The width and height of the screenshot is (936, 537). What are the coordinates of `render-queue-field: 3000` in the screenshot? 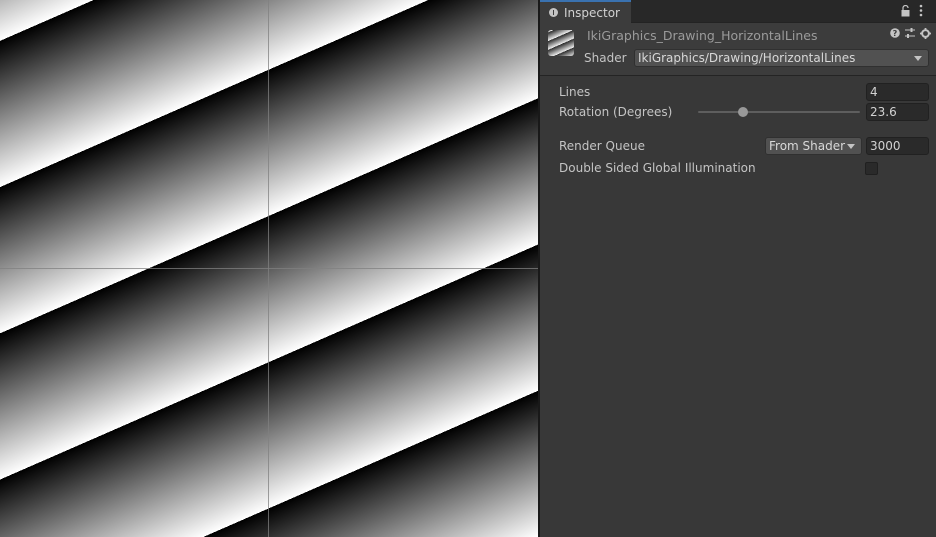 It's located at (897, 146).